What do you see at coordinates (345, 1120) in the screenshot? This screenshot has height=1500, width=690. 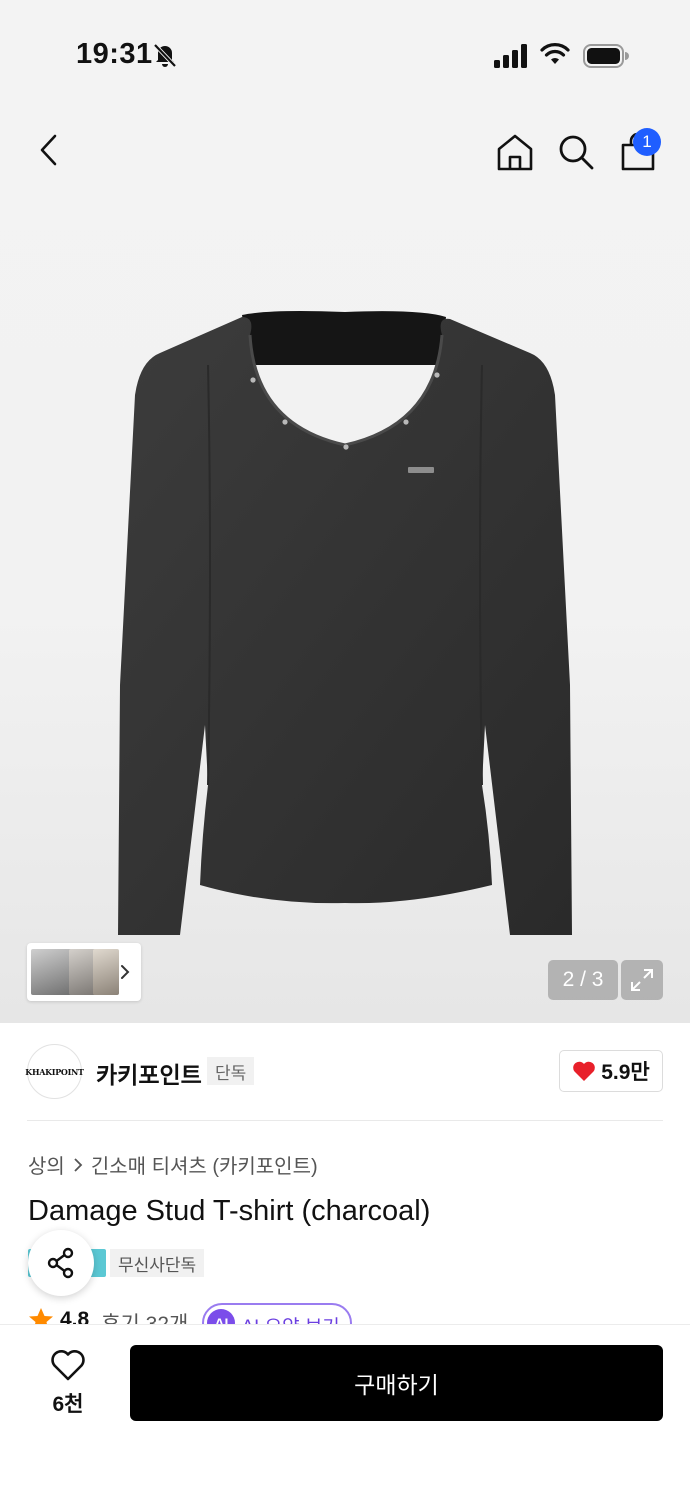 I see `divider` at bounding box center [345, 1120].